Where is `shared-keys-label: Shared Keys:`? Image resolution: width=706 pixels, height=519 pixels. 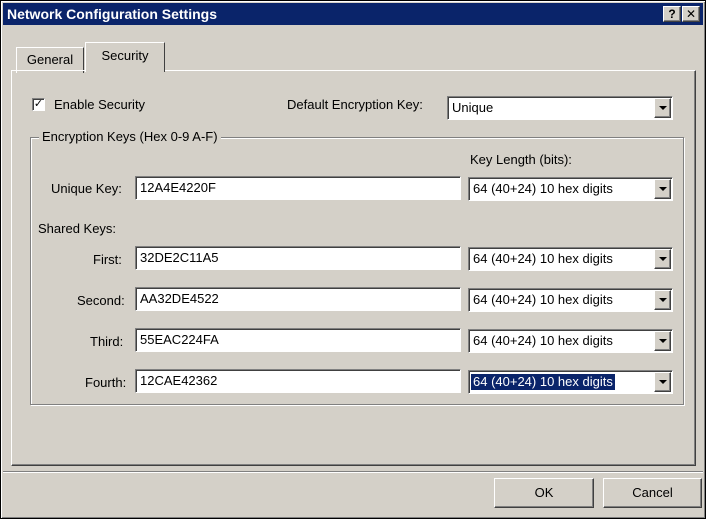
shared-keys-label: Shared Keys: is located at coordinates (77, 228).